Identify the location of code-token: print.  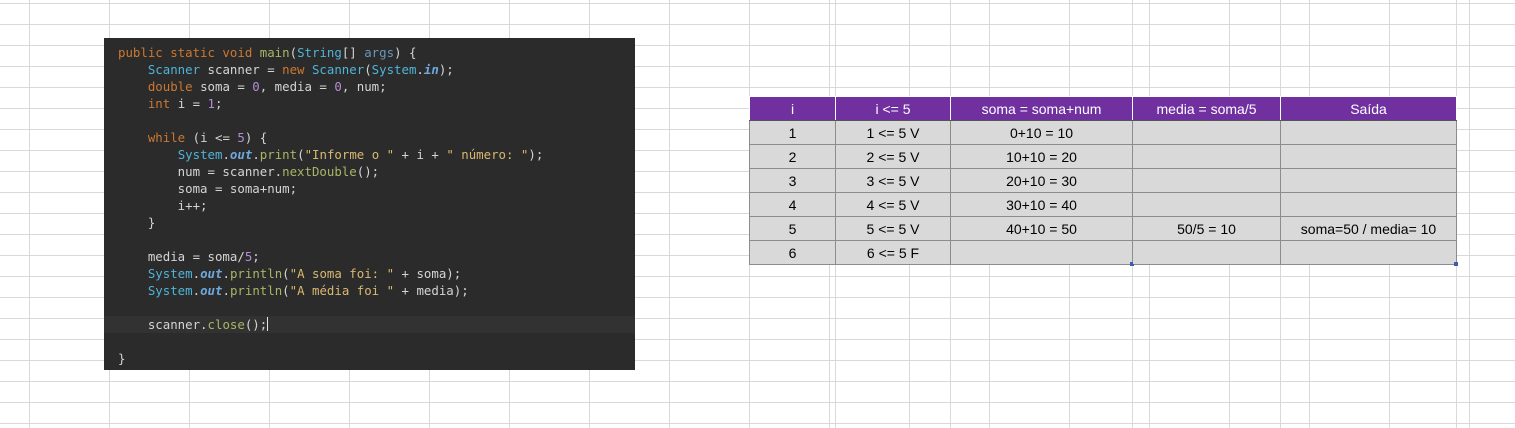
(278, 154).